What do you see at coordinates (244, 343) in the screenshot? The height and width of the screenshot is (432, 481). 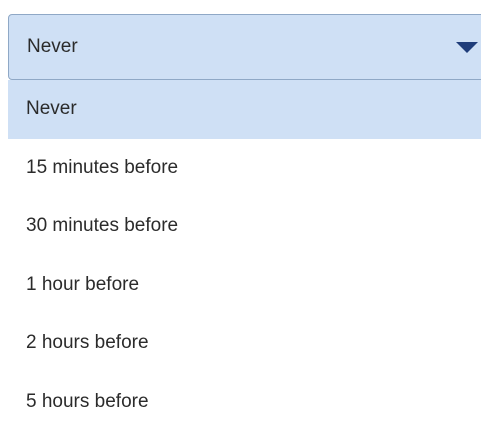 I see `option-2-hours-before: 2 hours before` at bounding box center [244, 343].